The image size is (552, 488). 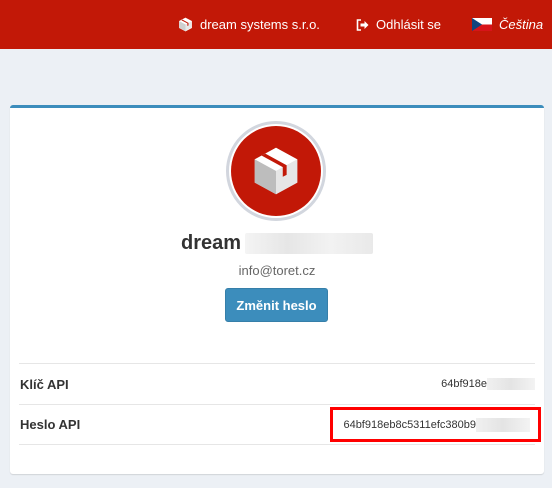 I want to click on api-password-text: 64bf918eb8c5311efc380b9, so click(x=409, y=424).